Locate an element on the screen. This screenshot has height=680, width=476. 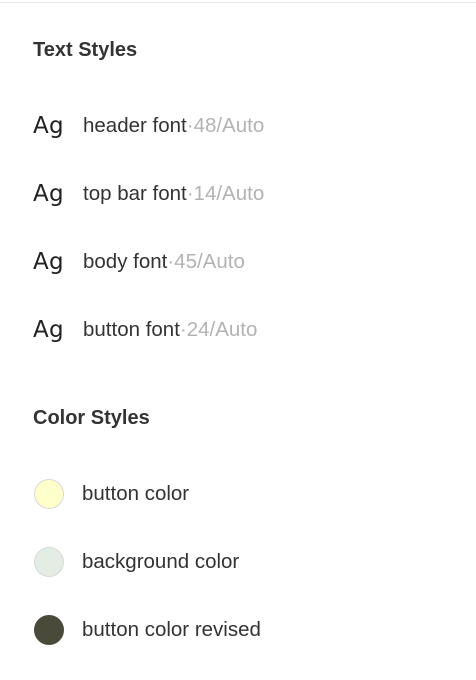
text-style-name: header font is located at coordinates (135, 125).